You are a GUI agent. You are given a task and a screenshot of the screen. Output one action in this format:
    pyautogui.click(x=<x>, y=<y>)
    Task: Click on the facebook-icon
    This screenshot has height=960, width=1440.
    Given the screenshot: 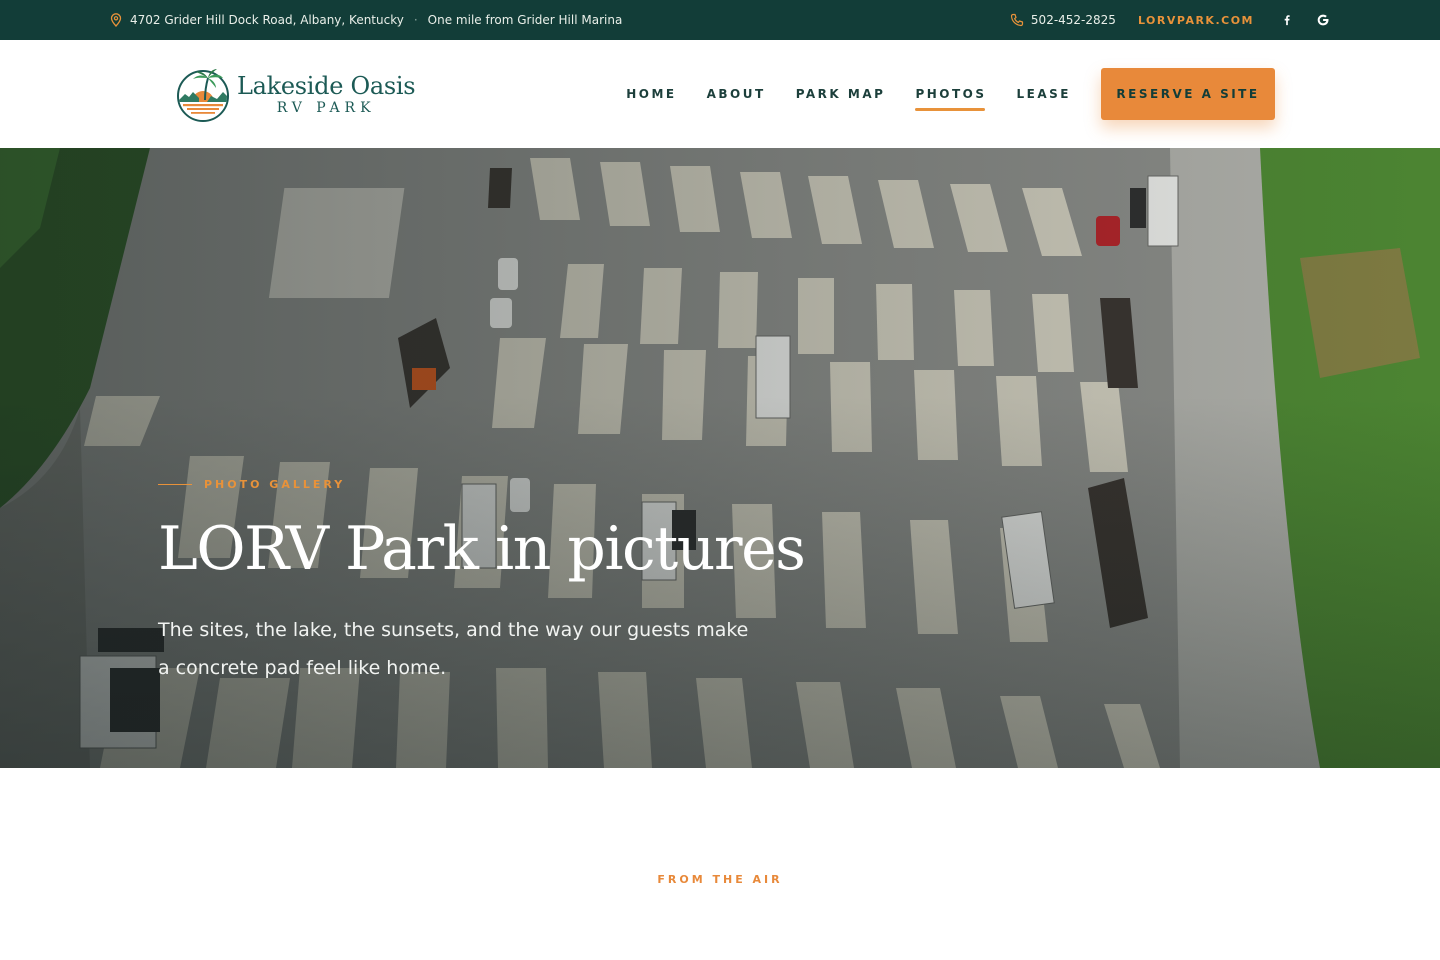 What is the action you would take?
    pyautogui.click(x=1287, y=20)
    